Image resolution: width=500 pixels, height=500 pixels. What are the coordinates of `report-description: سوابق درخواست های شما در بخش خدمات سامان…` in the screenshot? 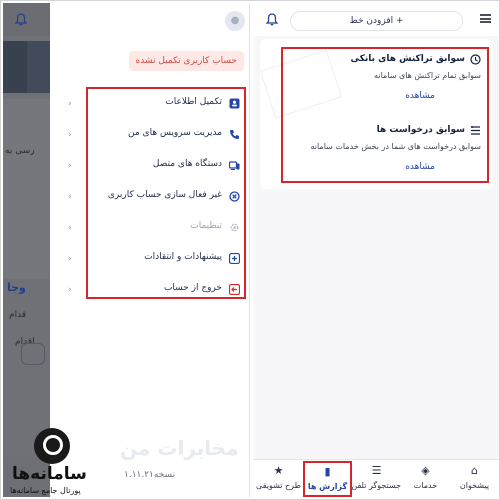 It's located at (395, 146).